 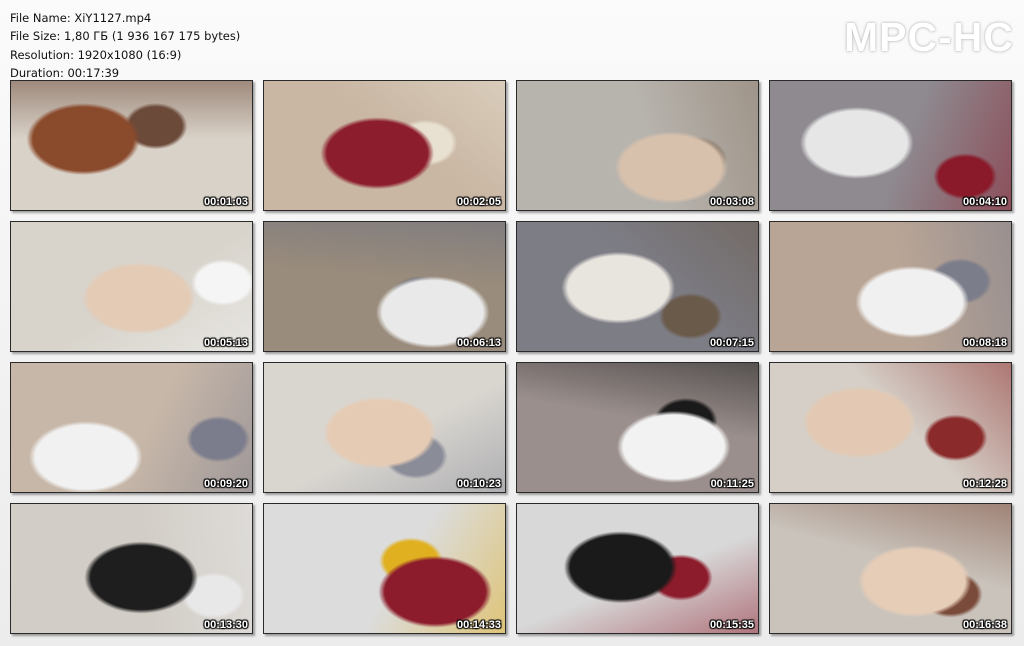 I want to click on video-thumbnail: 00:12:28, so click(x=890, y=427).